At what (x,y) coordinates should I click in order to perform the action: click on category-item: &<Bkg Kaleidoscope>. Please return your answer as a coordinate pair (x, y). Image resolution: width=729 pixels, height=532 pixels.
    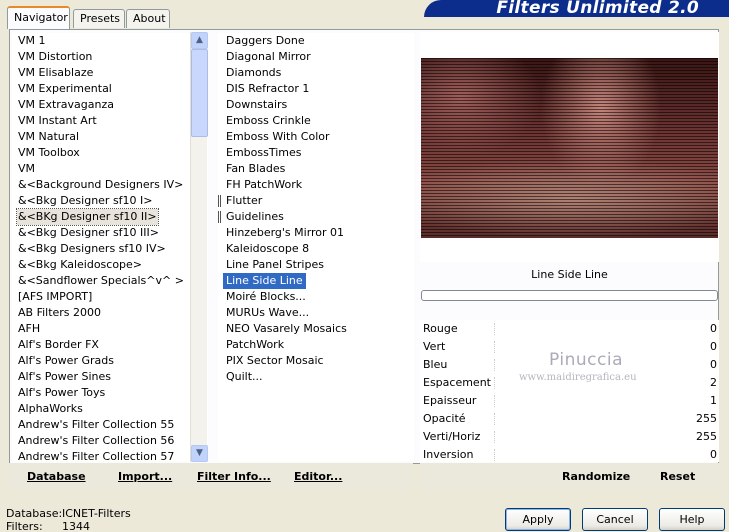
    Looking at the image, I should click on (80, 265).